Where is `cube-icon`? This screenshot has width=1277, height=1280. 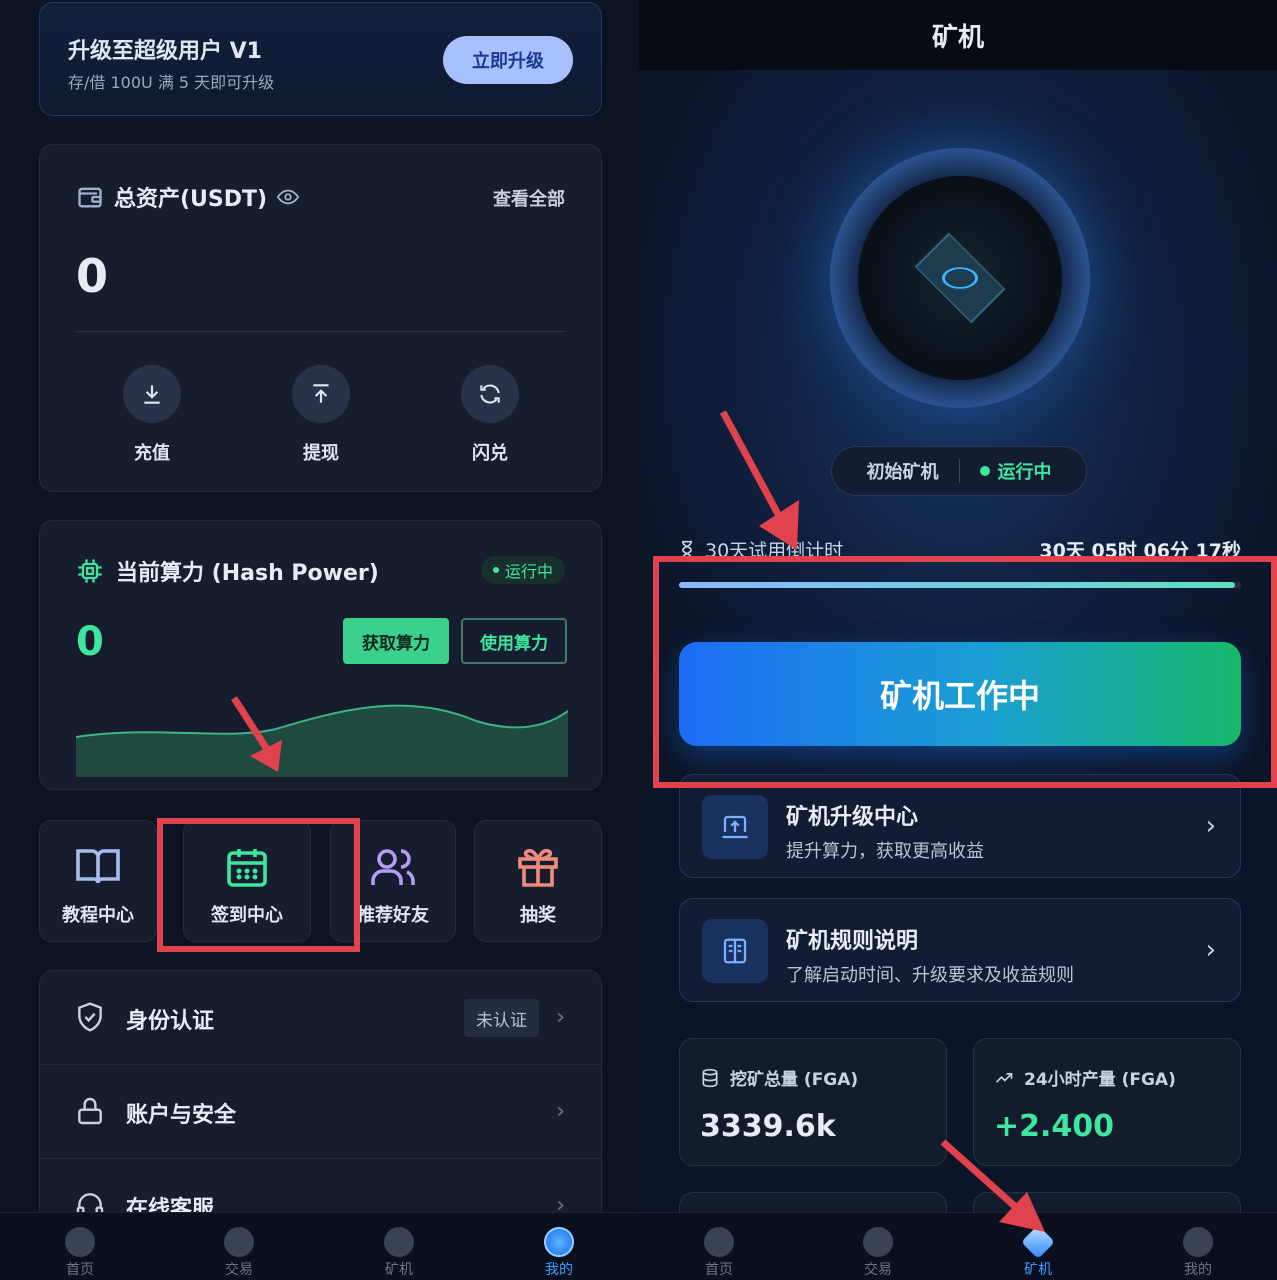 cube-icon is located at coordinates (399, 1242).